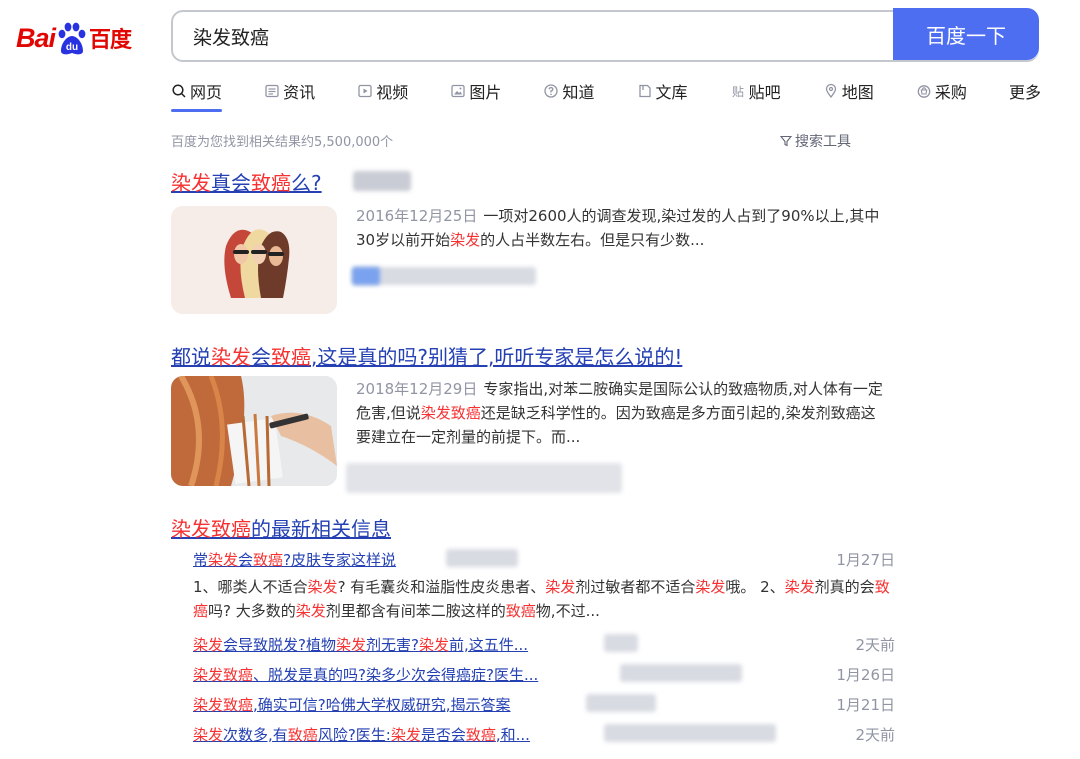  What do you see at coordinates (544, 559) in the screenshot?
I see `news-item: 常染发会致癌?皮肤专家这样说 1月27日` at bounding box center [544, 559].